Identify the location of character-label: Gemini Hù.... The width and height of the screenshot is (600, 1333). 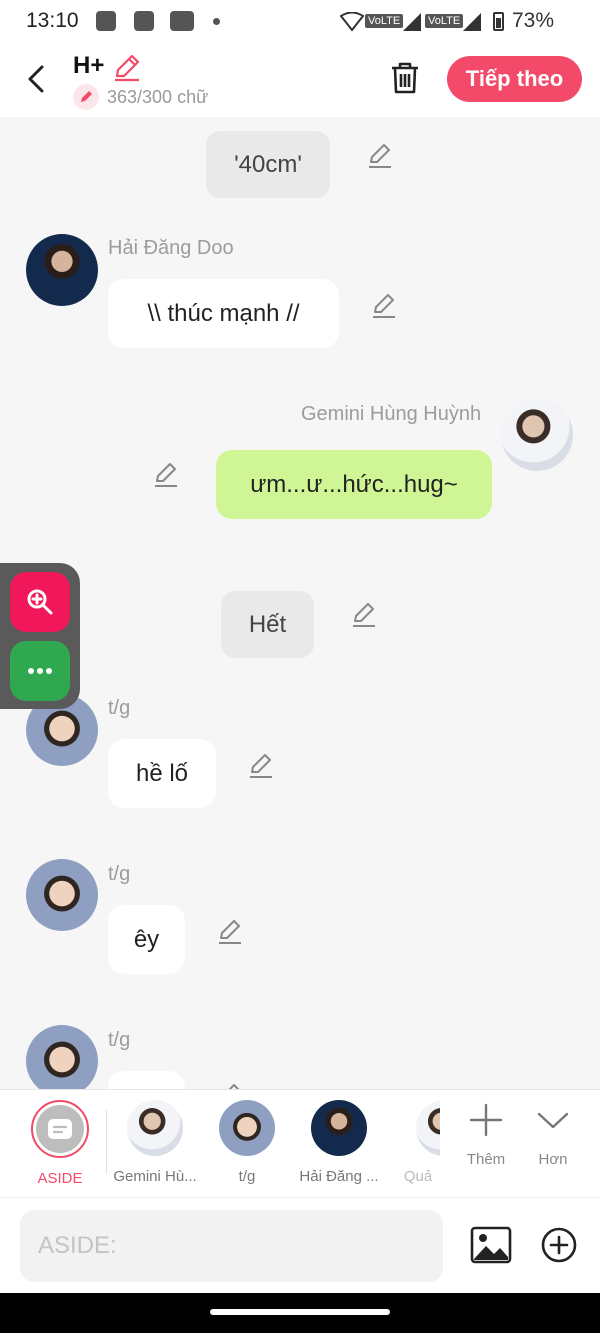
(155, 1176).